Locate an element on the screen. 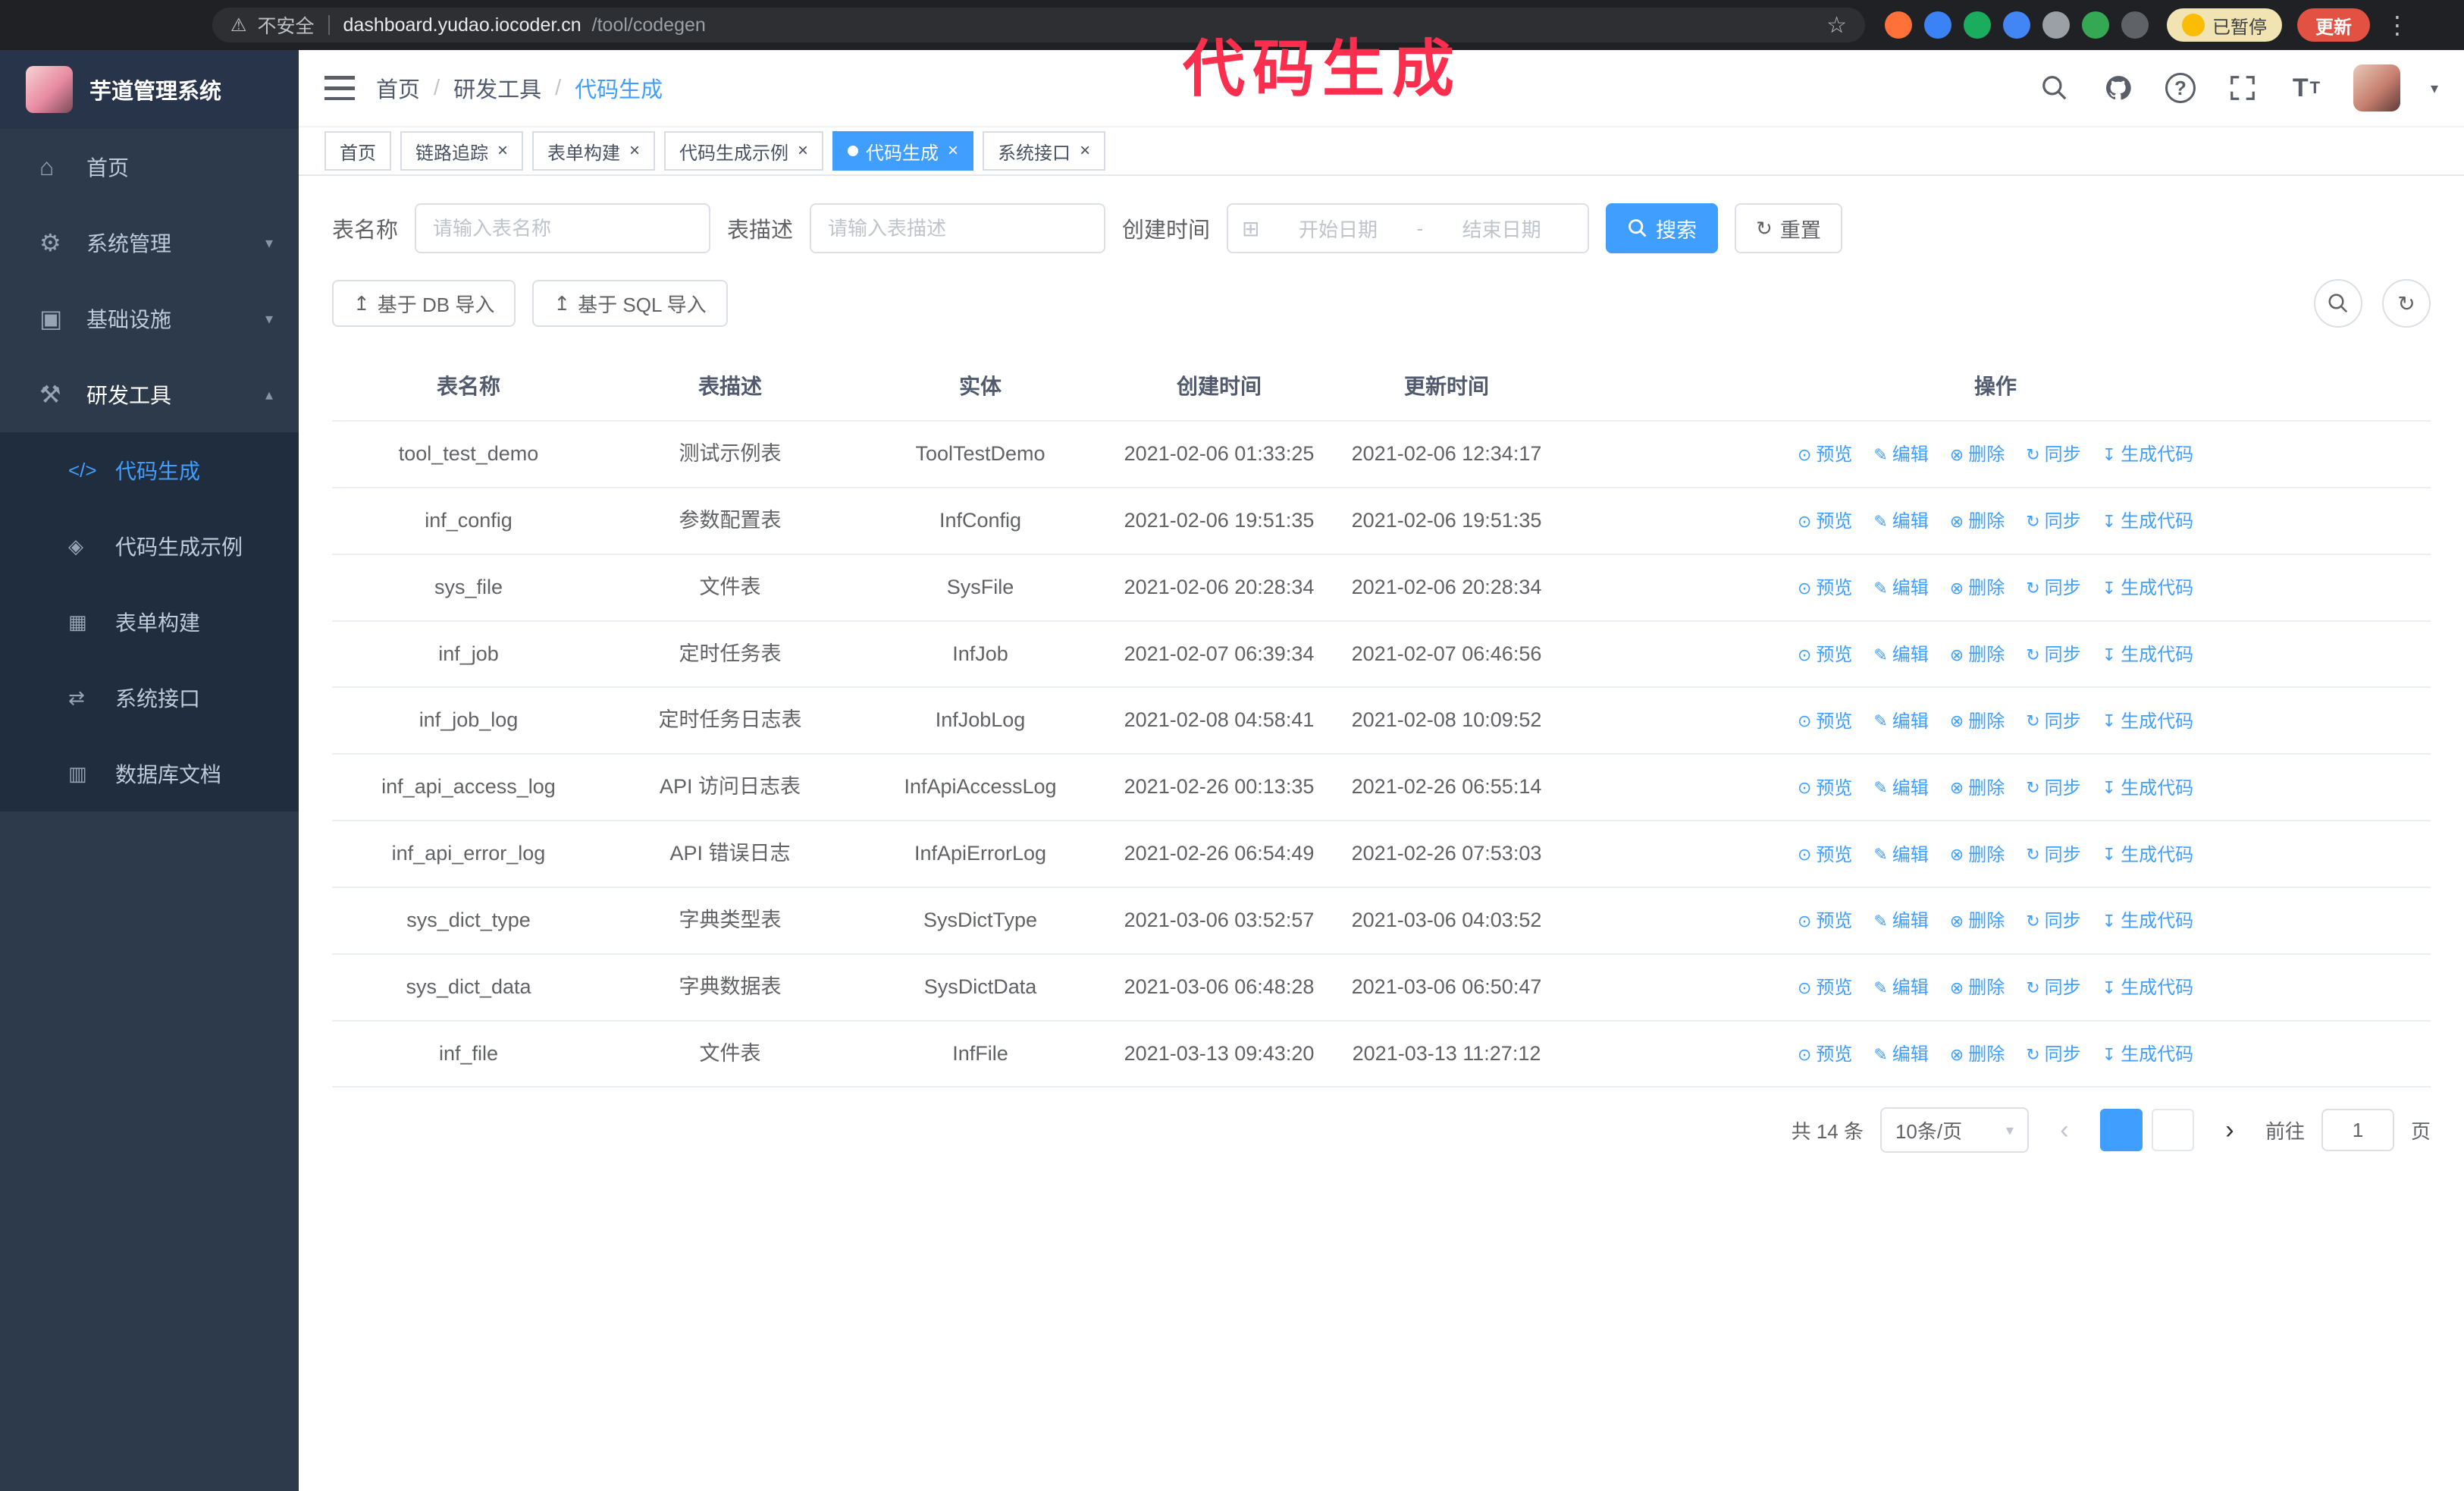 Image resolution: width=2464 pixels, height=1491 pixels. sidebar-item: ⚙ 系统管理 ▾ is located at coordinates (150, 243).